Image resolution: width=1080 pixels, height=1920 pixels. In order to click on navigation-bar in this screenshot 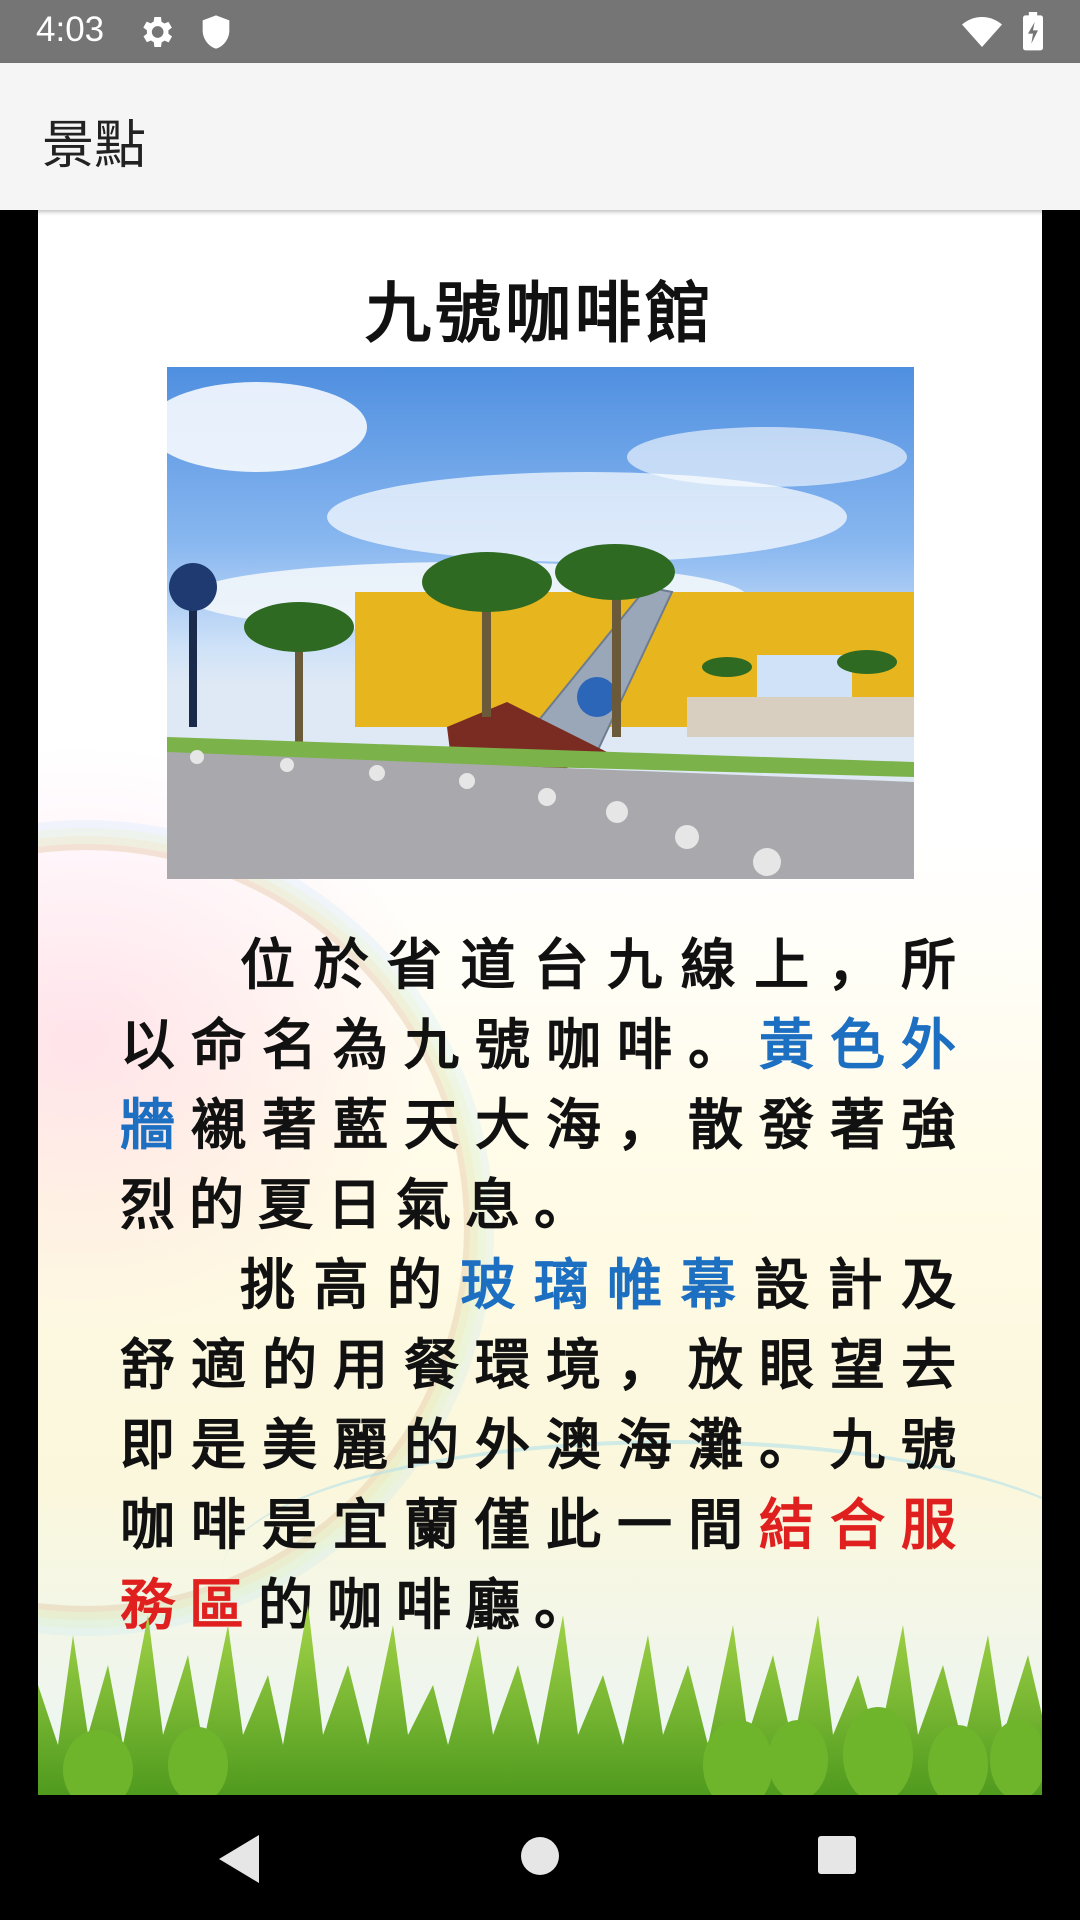, I will do `click(540, 1857)`.